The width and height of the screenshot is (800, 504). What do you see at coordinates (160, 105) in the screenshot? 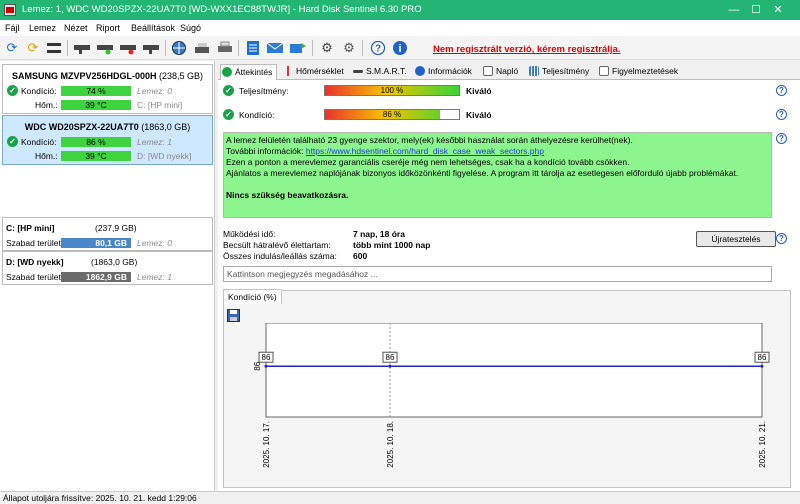
I see `drive-letter: C: [HP mini]` at bounding box center [160, 105].